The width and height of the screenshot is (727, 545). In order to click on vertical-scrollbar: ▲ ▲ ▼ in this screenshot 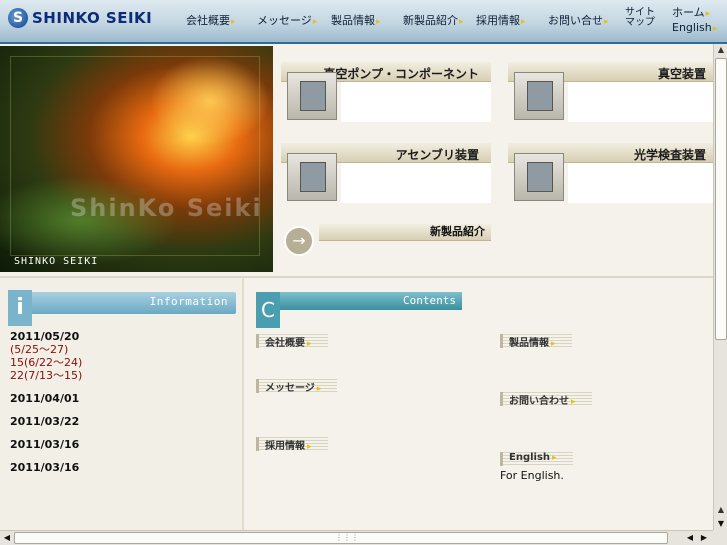, I will do `click(720, 287)`.